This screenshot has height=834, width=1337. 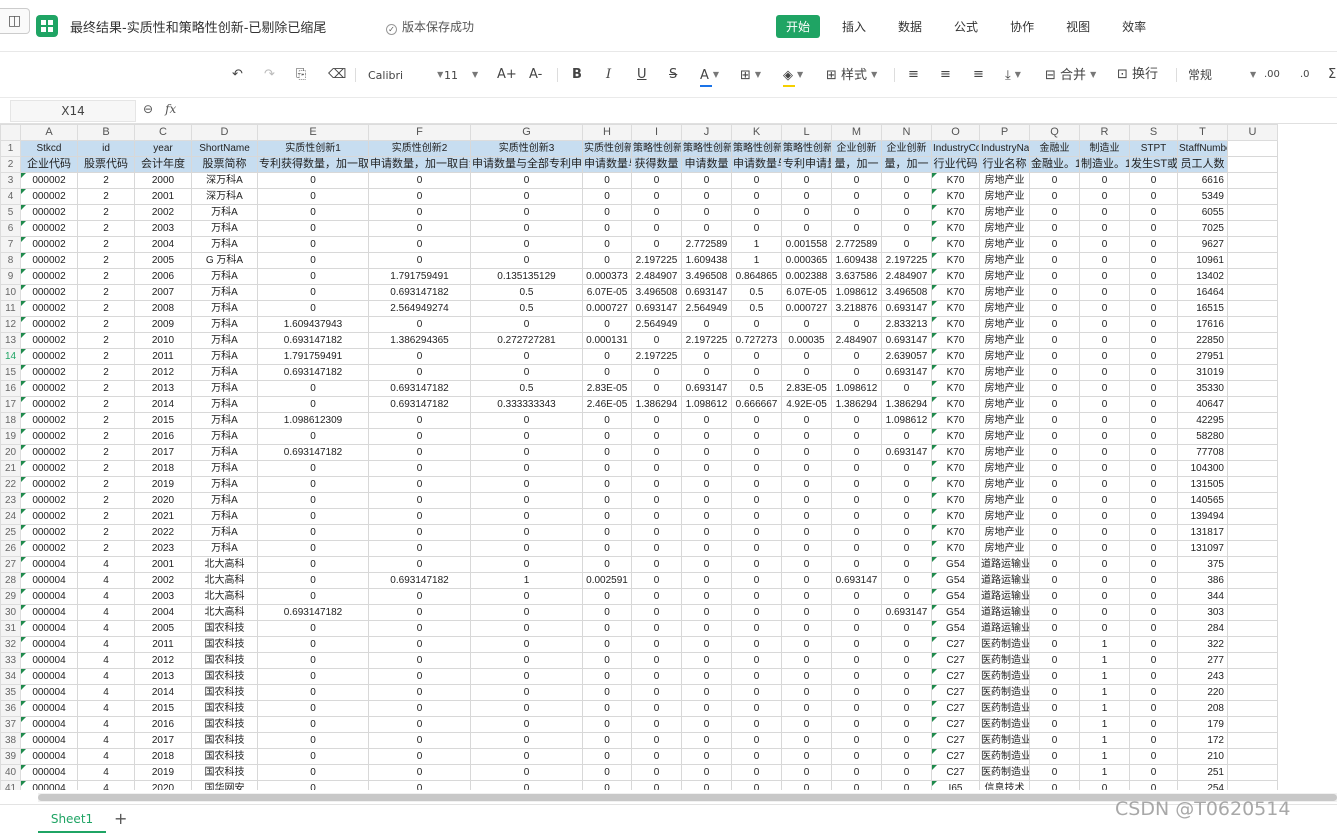 What do you see at coordinates (1054, 164) in the screenshot?
I see `header-cell: 金融业。1` at bounding box center [1054, 164].